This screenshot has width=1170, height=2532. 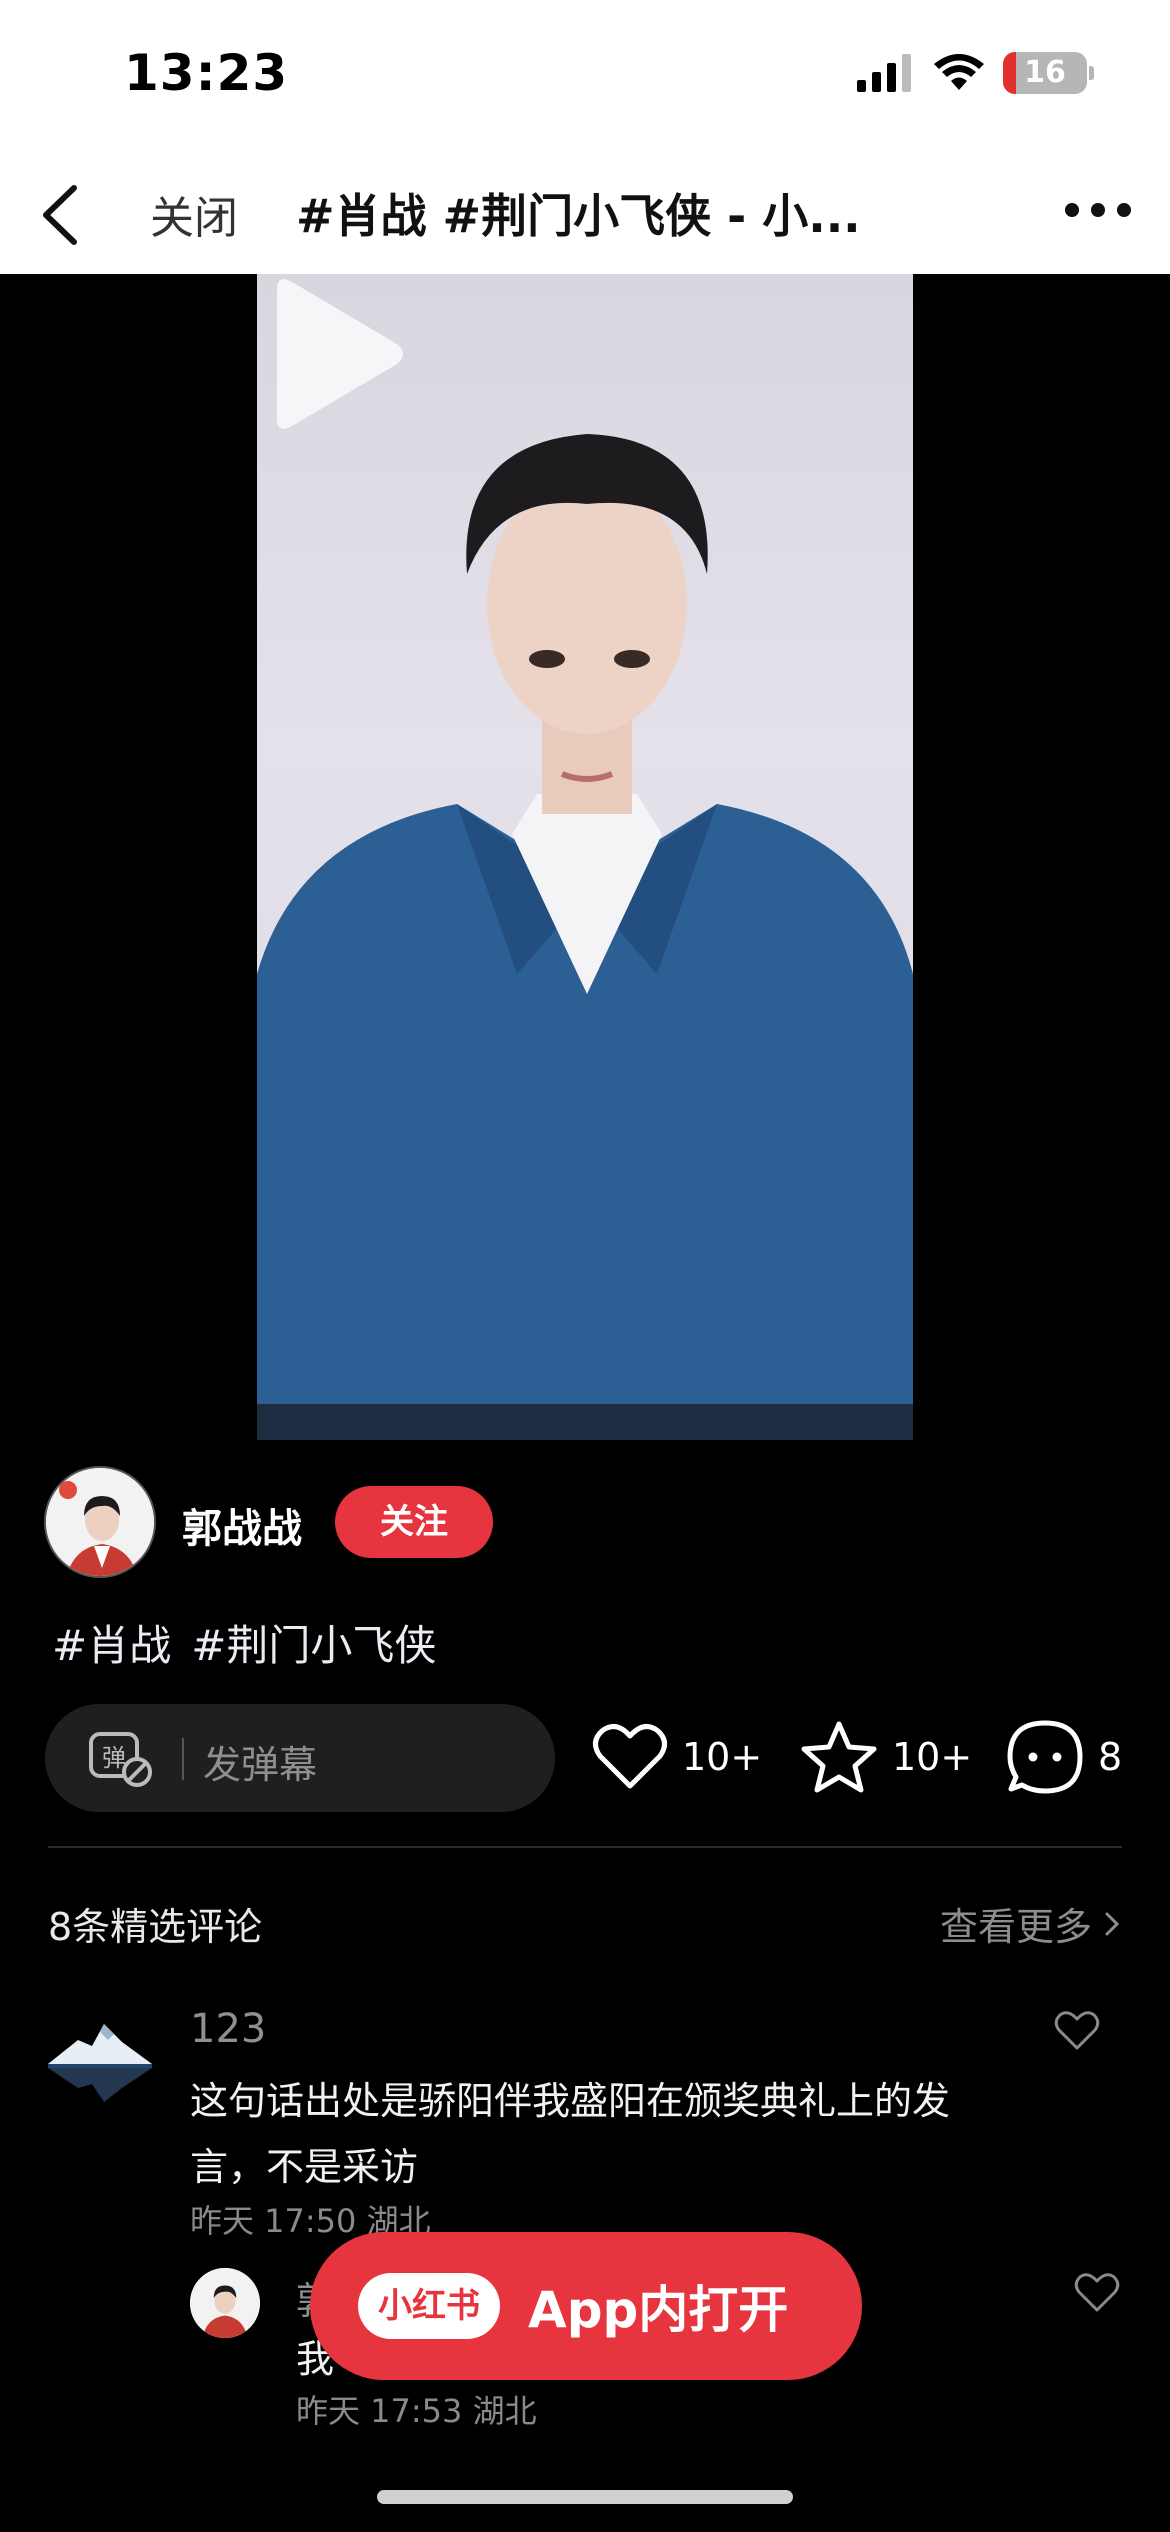 I want to click on see-more-label: 查看更多, so click(x=1015, y=1927).